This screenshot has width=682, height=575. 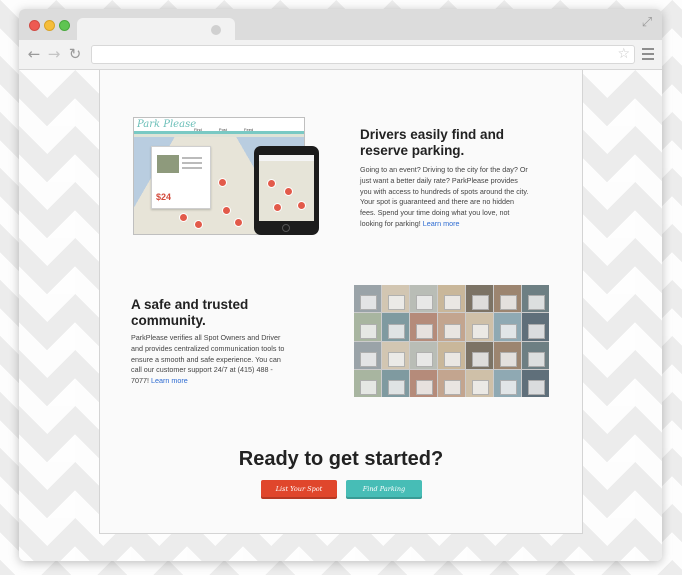 I want to click on mockup-header: Park Please Find Post Feed, so click(x=219, y=126).